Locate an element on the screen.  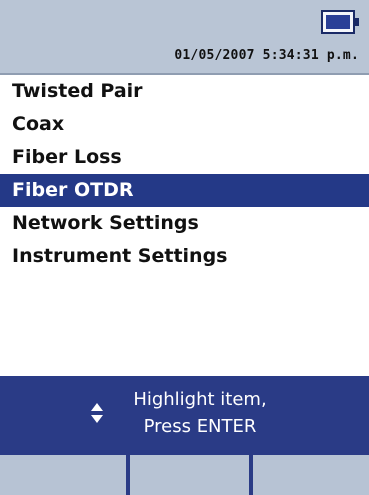
help-line-2: Press ENTER is located at coordinates (200, 426).